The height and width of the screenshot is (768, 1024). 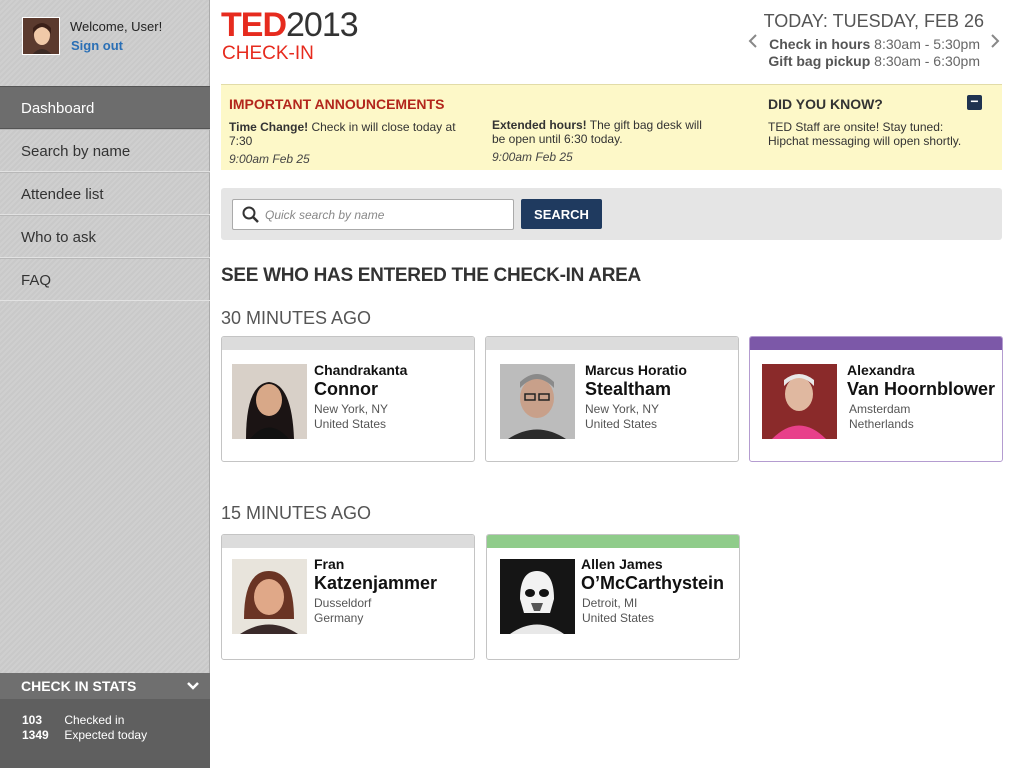 What do you see at coordinates (376, 583) in the screenshot?
I see `attendee-last-name: Katzenjammer` at bounding box center [376, 583].